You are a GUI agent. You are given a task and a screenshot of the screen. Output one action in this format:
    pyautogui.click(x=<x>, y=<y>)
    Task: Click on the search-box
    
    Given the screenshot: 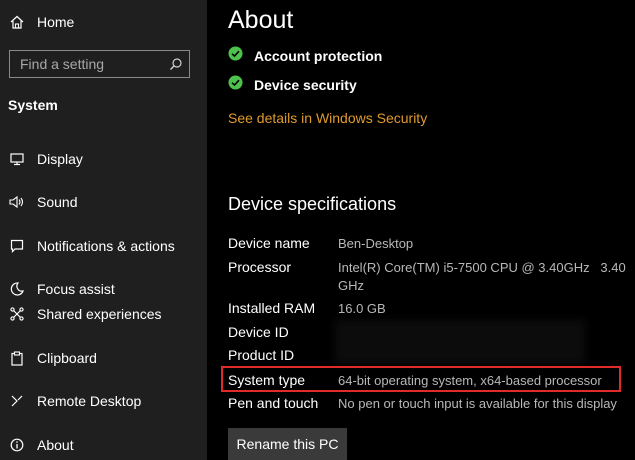 What is the action you would take?
    pyautogui.click(x=99, y=64)
    